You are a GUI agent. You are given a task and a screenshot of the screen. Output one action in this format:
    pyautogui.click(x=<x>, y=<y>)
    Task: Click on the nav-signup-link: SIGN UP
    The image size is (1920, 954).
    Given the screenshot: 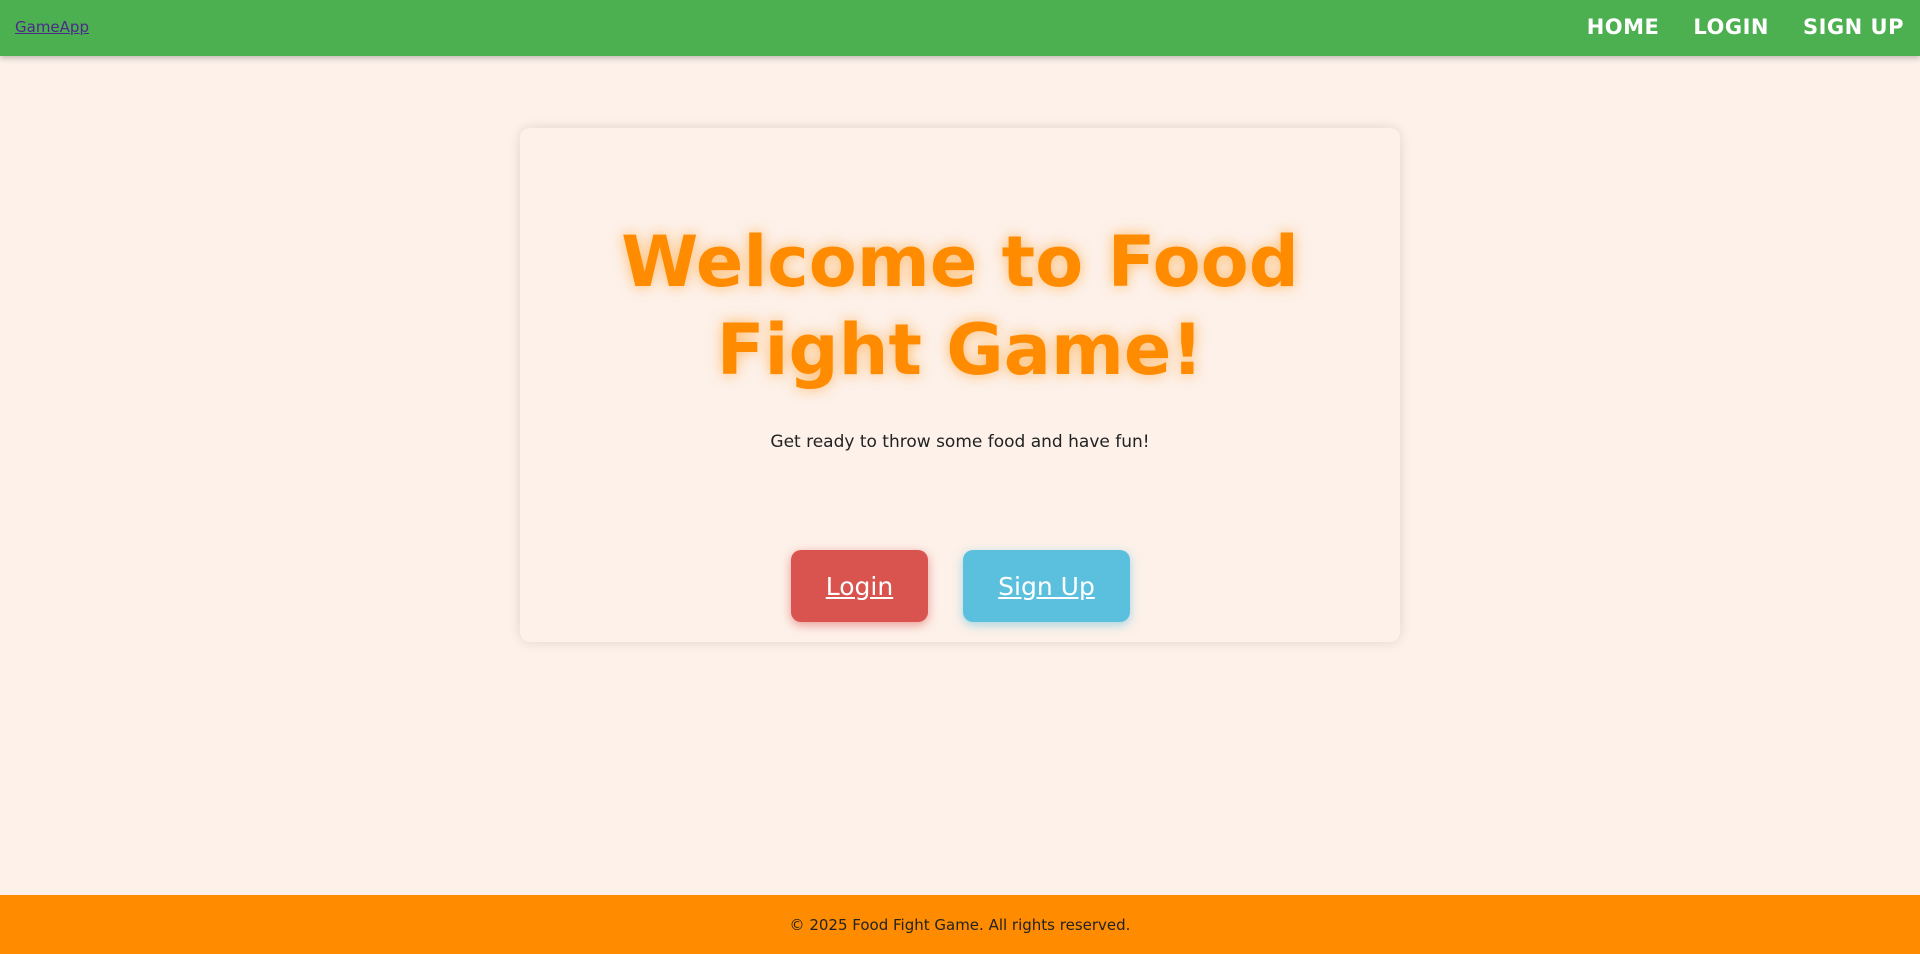 What is the action you would take?
    pyautogui.click(x=1853, y=27)
    